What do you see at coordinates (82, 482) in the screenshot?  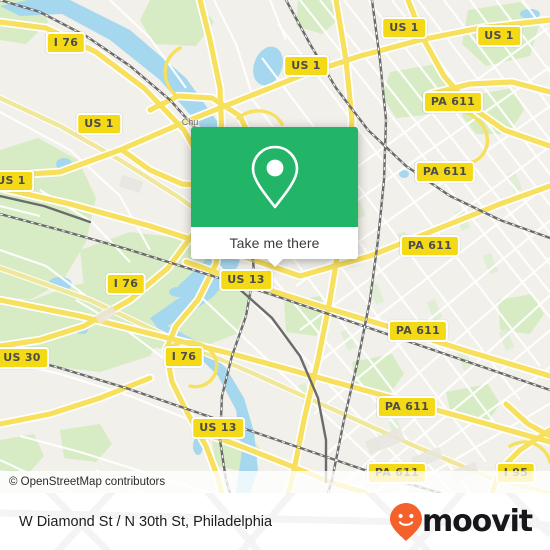 I see `osm-attribution-text: © OpenStreetMap contributors` at bounding box center [82, 482].